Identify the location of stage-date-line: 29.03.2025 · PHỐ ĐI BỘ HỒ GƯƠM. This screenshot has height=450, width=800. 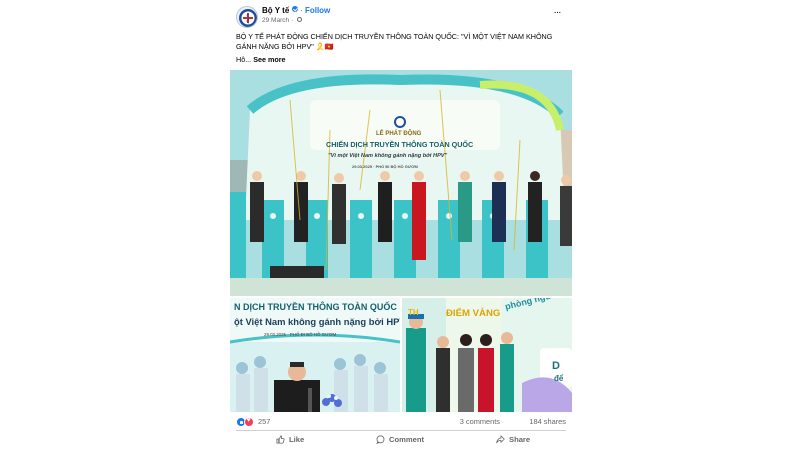
(385, 166).